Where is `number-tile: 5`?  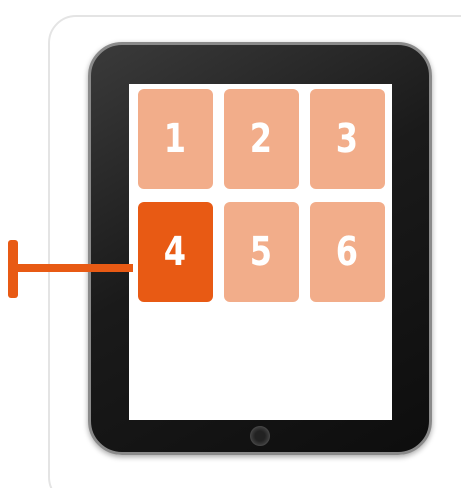 number-tile: 5 is located at coordinates (261, 252).